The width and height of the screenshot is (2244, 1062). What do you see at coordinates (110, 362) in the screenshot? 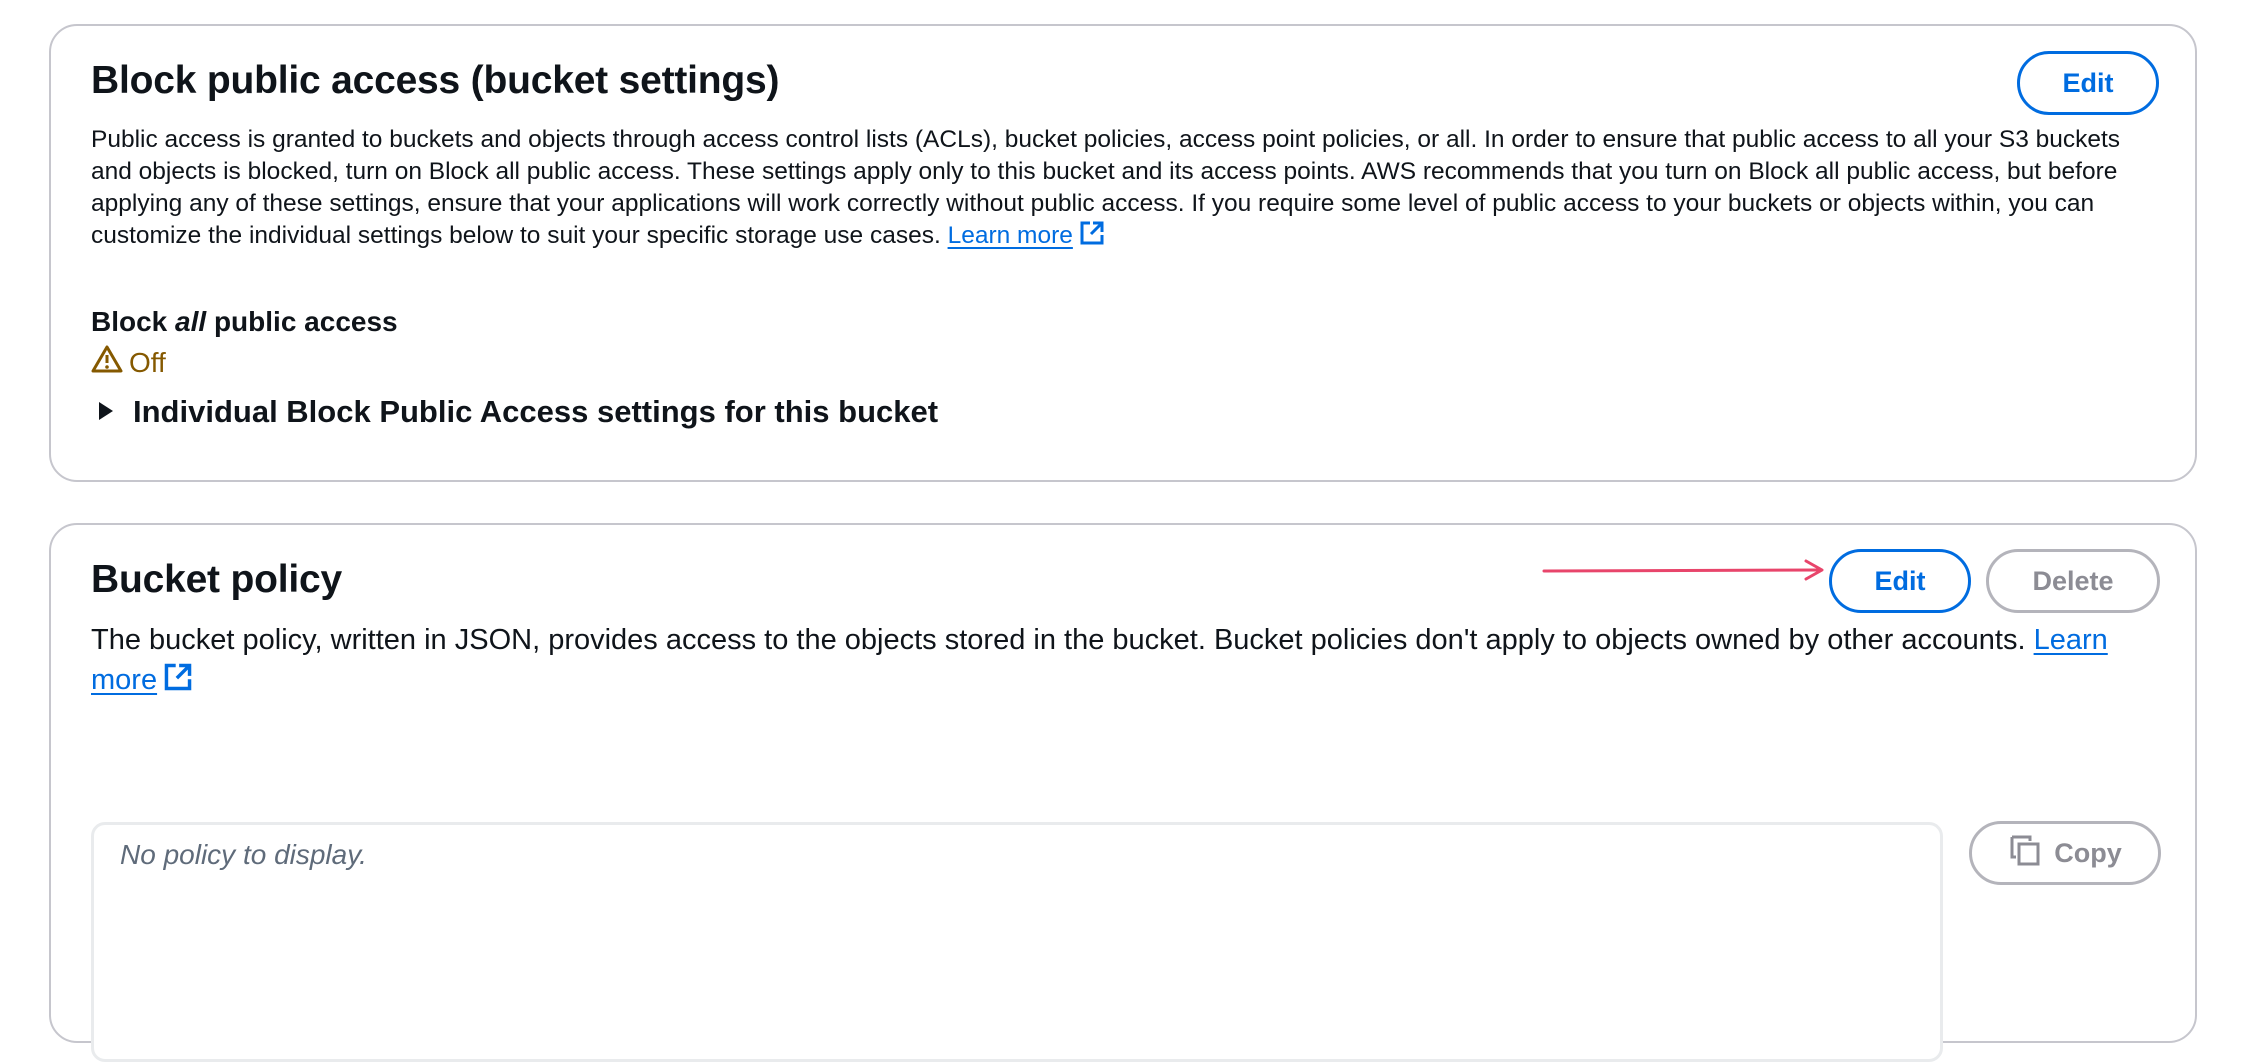
I see `warning-icon` at bounding box center [110, 362].